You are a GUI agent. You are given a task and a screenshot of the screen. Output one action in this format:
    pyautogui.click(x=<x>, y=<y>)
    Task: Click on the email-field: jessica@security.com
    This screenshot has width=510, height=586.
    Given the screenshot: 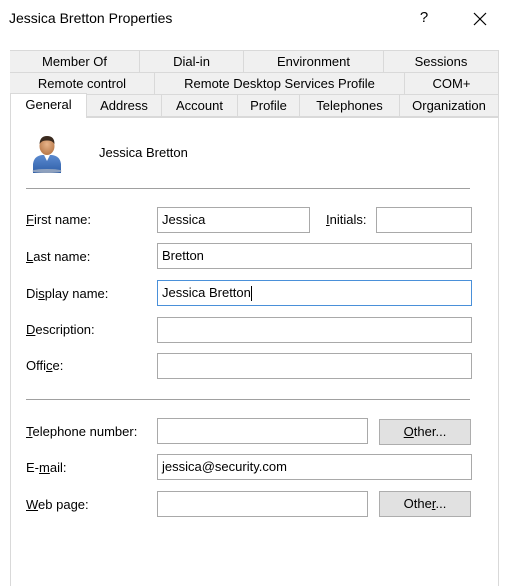 What is the action you would take?
    pyautogui.click(x=314, y=467)
    